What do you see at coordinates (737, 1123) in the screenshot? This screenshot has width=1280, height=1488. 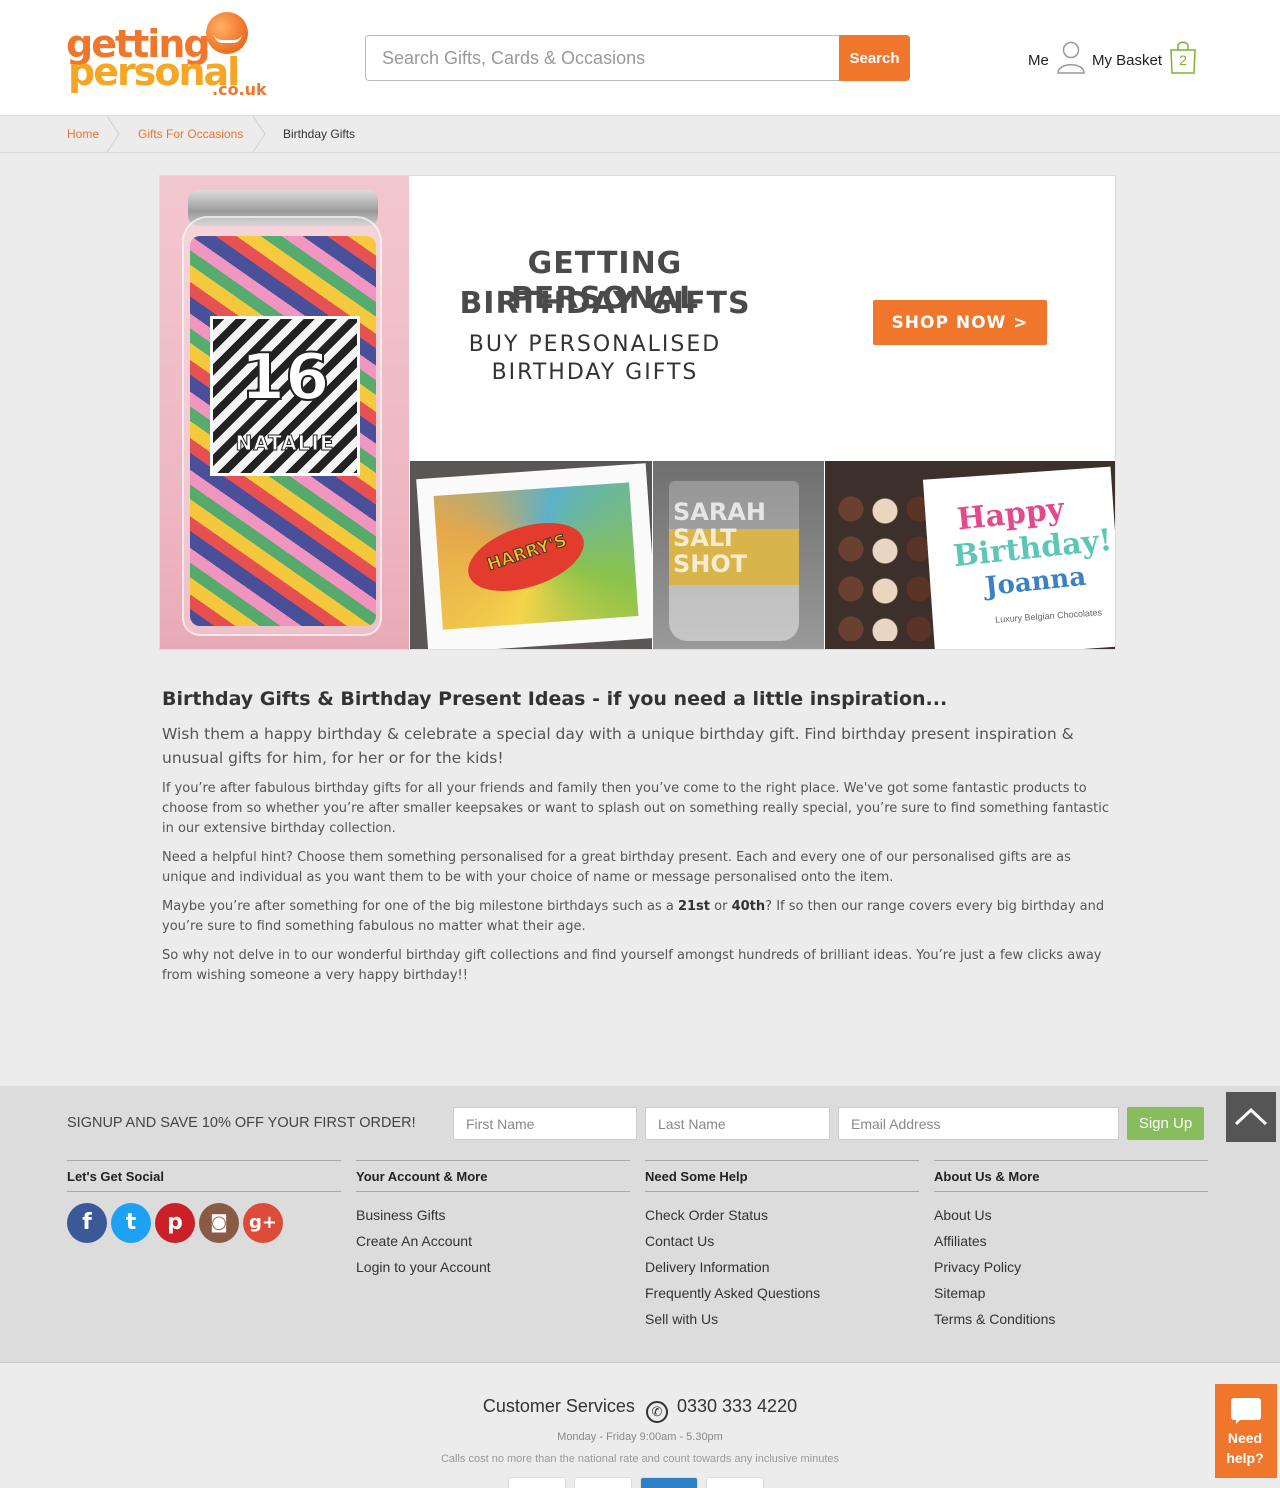 I see `last-name-field` at bounding box center [737, 1123].